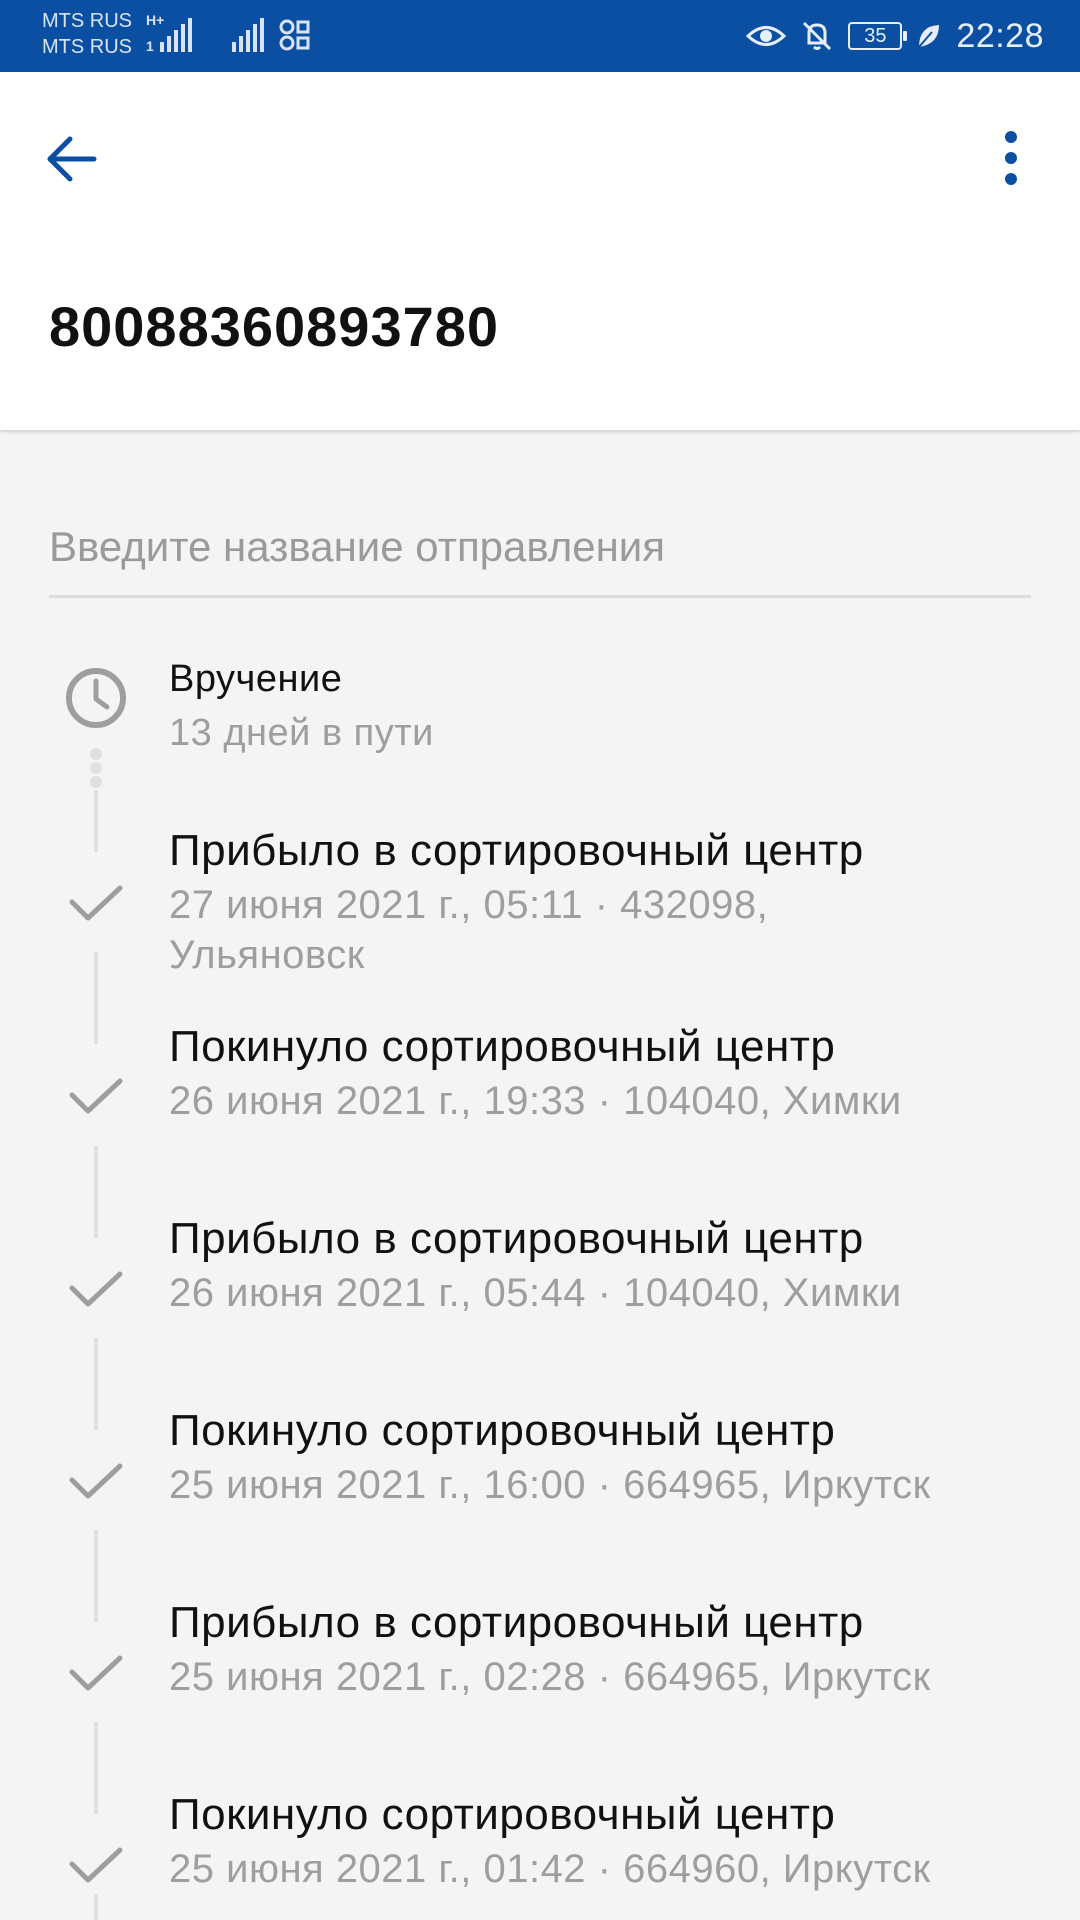 This screenshot has width=1080, height=1920. I want to click on status-bar: MTS RUS MTS RUS H+ 1 35 22:28, so click(540, 36).